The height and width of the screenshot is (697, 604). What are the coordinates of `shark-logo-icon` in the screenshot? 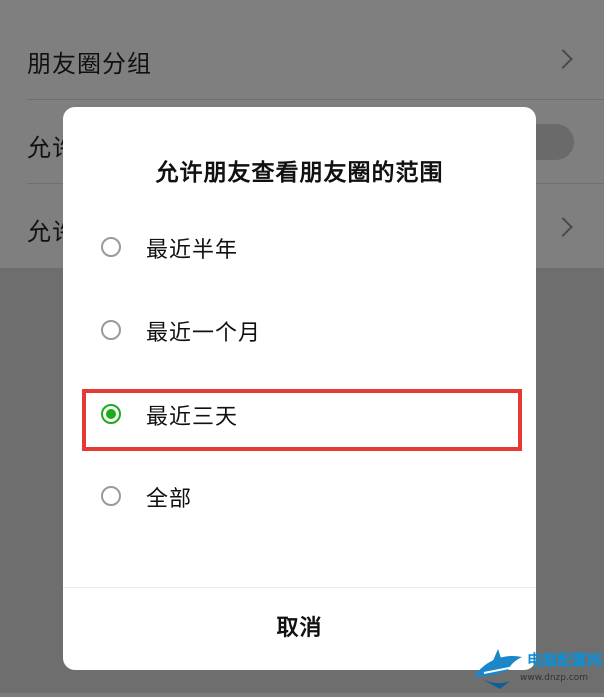 It's located at (498, 669).